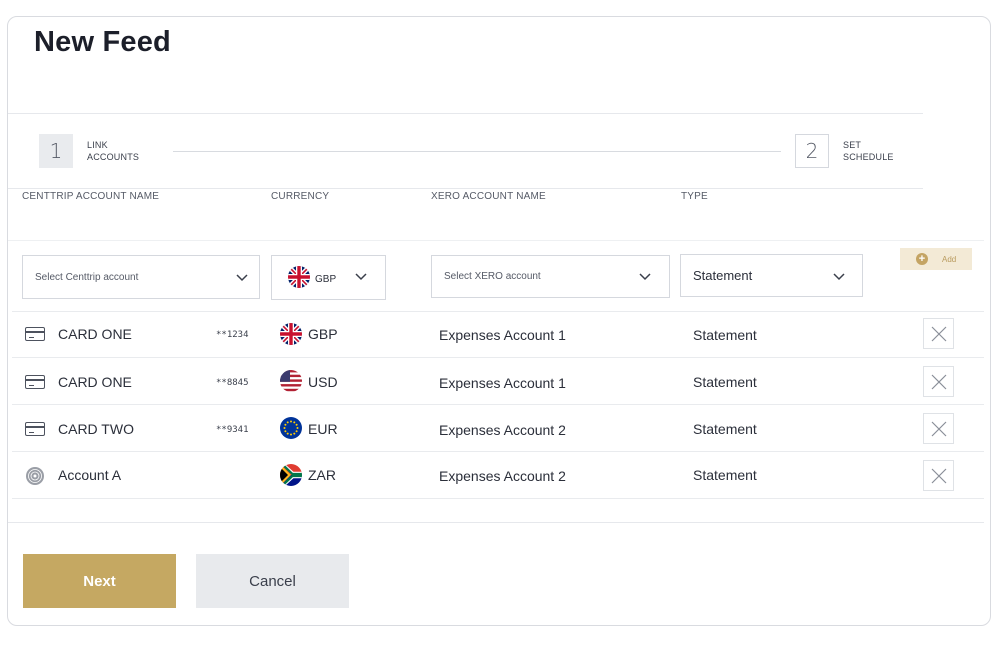 Image resolution: width=1000 pixels, height=661 pixels. I want to click on currency-code: GBP, so click(323, 334).